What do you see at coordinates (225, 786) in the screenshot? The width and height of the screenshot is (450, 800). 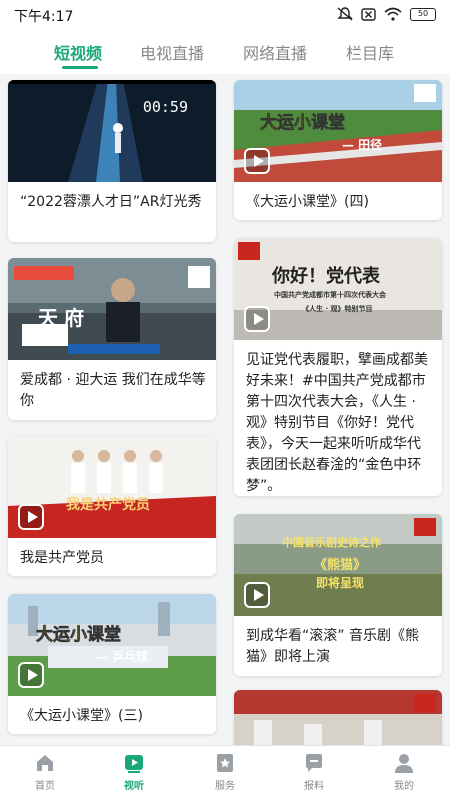 I see `nav-service-label: 服务` at bounding box center [225, 786].